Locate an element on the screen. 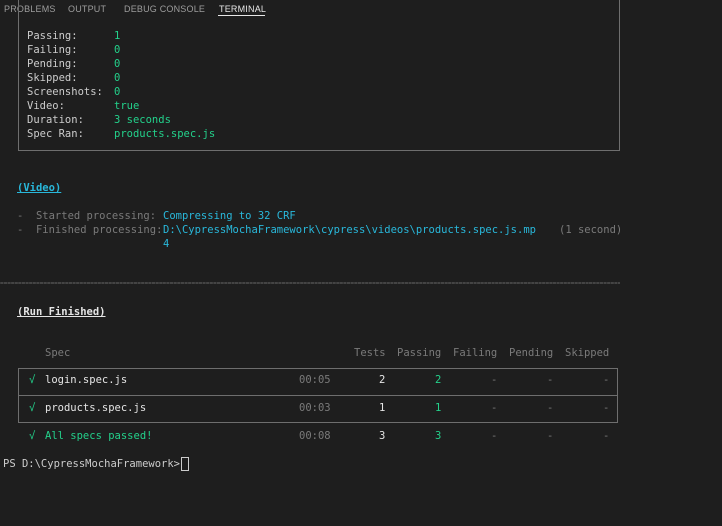 The height and width of the screenshot is (526, 722). summary-check-icon: √ is located at coordinates (32, 436).